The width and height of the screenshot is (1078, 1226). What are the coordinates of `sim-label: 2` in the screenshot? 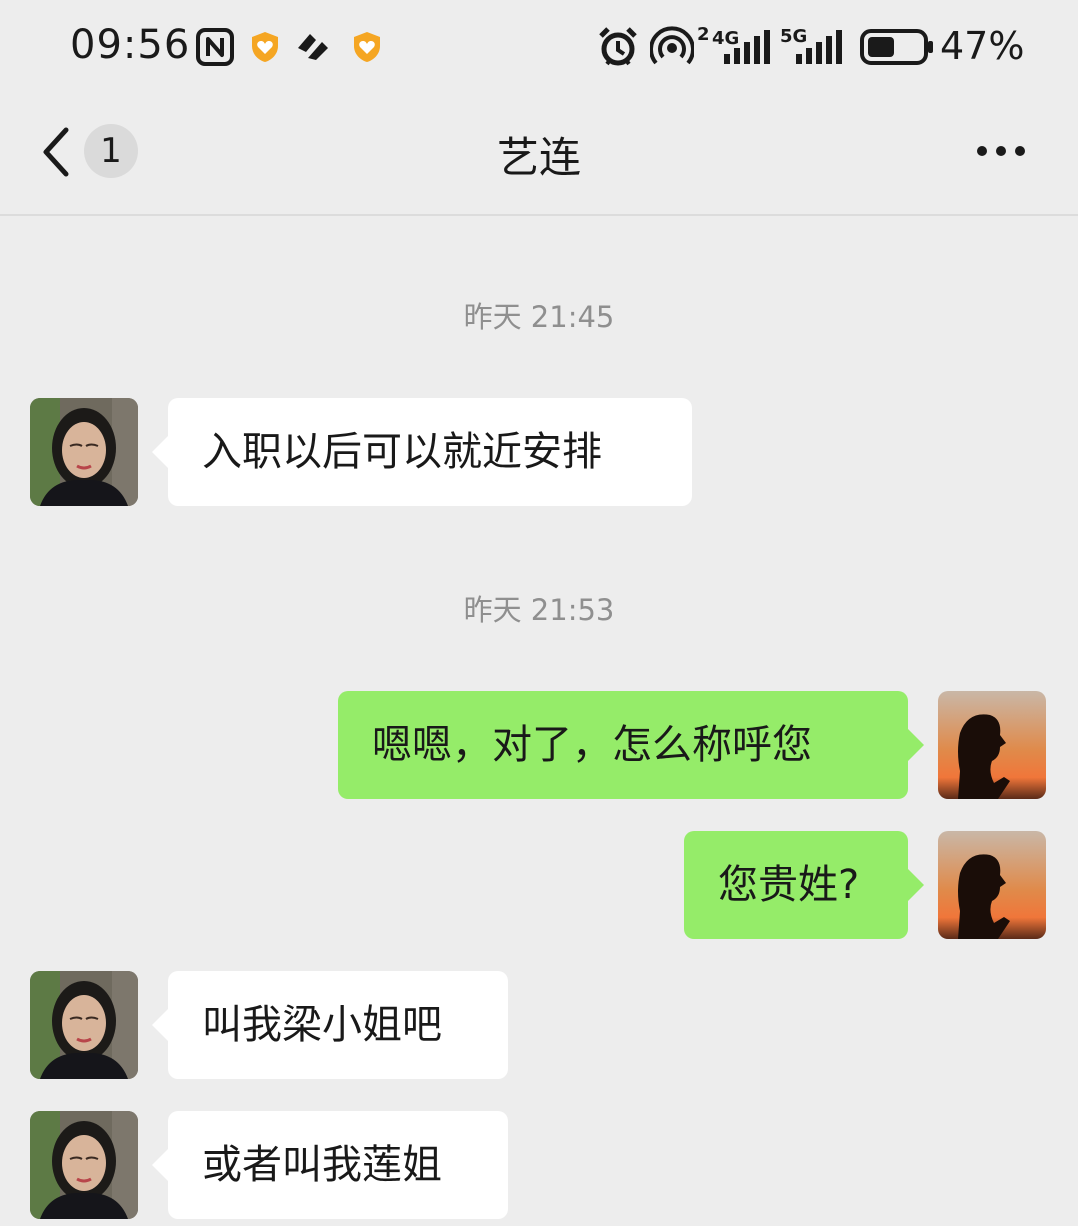 It's located at (703, 34).